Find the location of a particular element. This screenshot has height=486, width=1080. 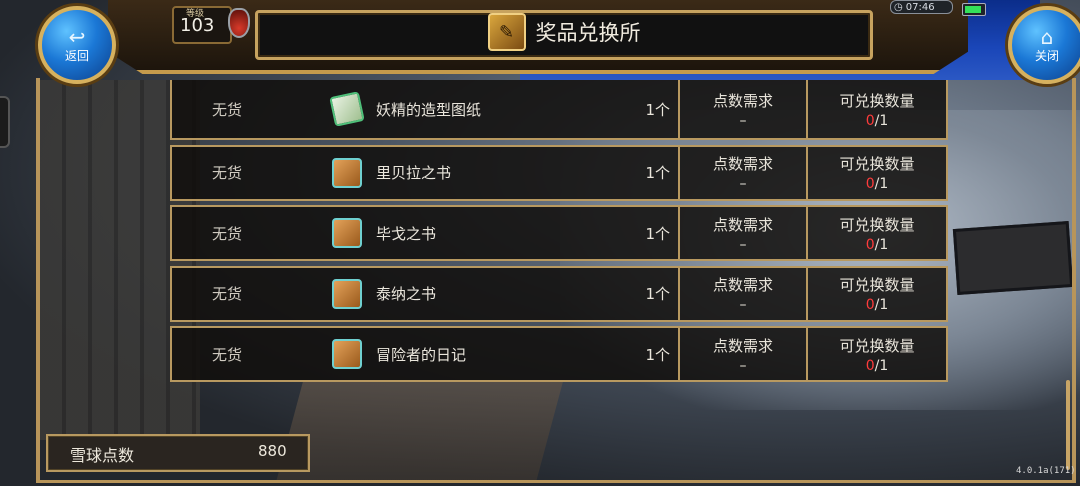

item-name: 冒险者的日记 is located at coordinates (421, 354).